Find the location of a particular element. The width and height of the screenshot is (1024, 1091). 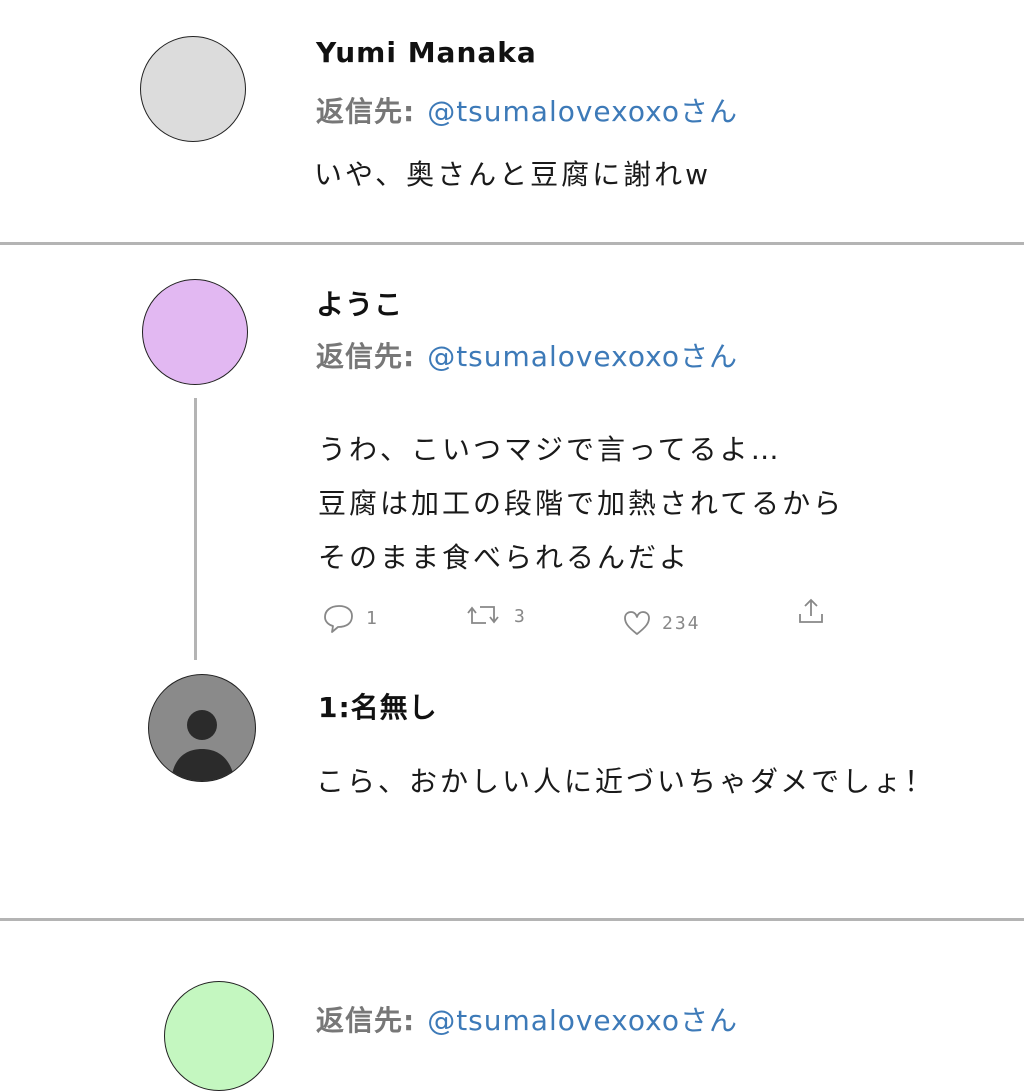

share-icon is located at coordinates (811, 612).